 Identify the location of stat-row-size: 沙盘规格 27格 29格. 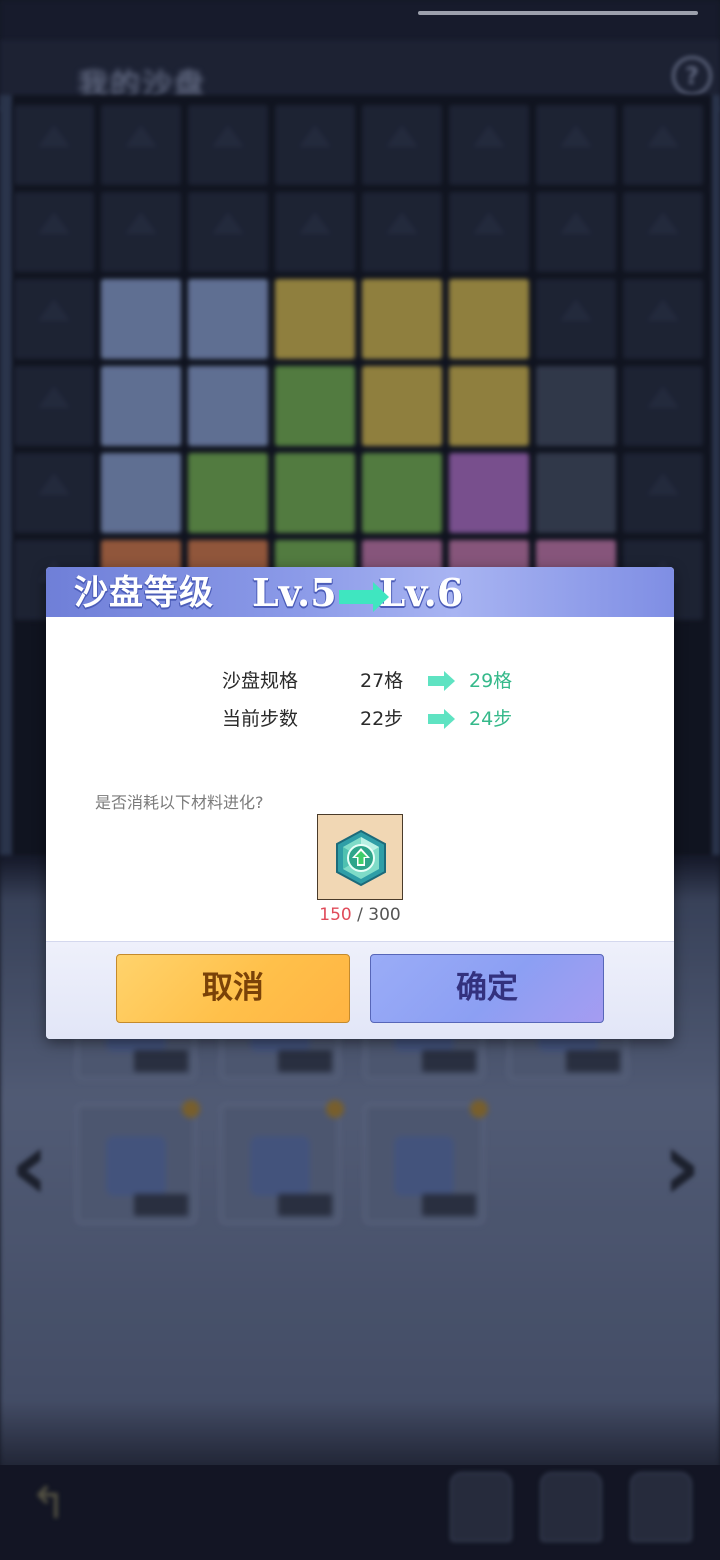
(360, 681).